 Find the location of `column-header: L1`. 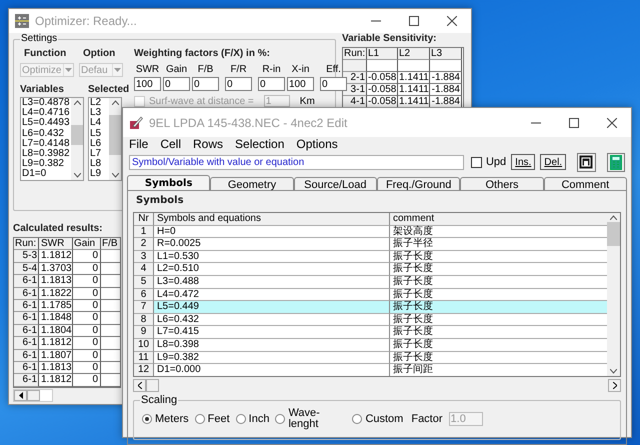

column-header: L1 is located at coordinates (382, 54).